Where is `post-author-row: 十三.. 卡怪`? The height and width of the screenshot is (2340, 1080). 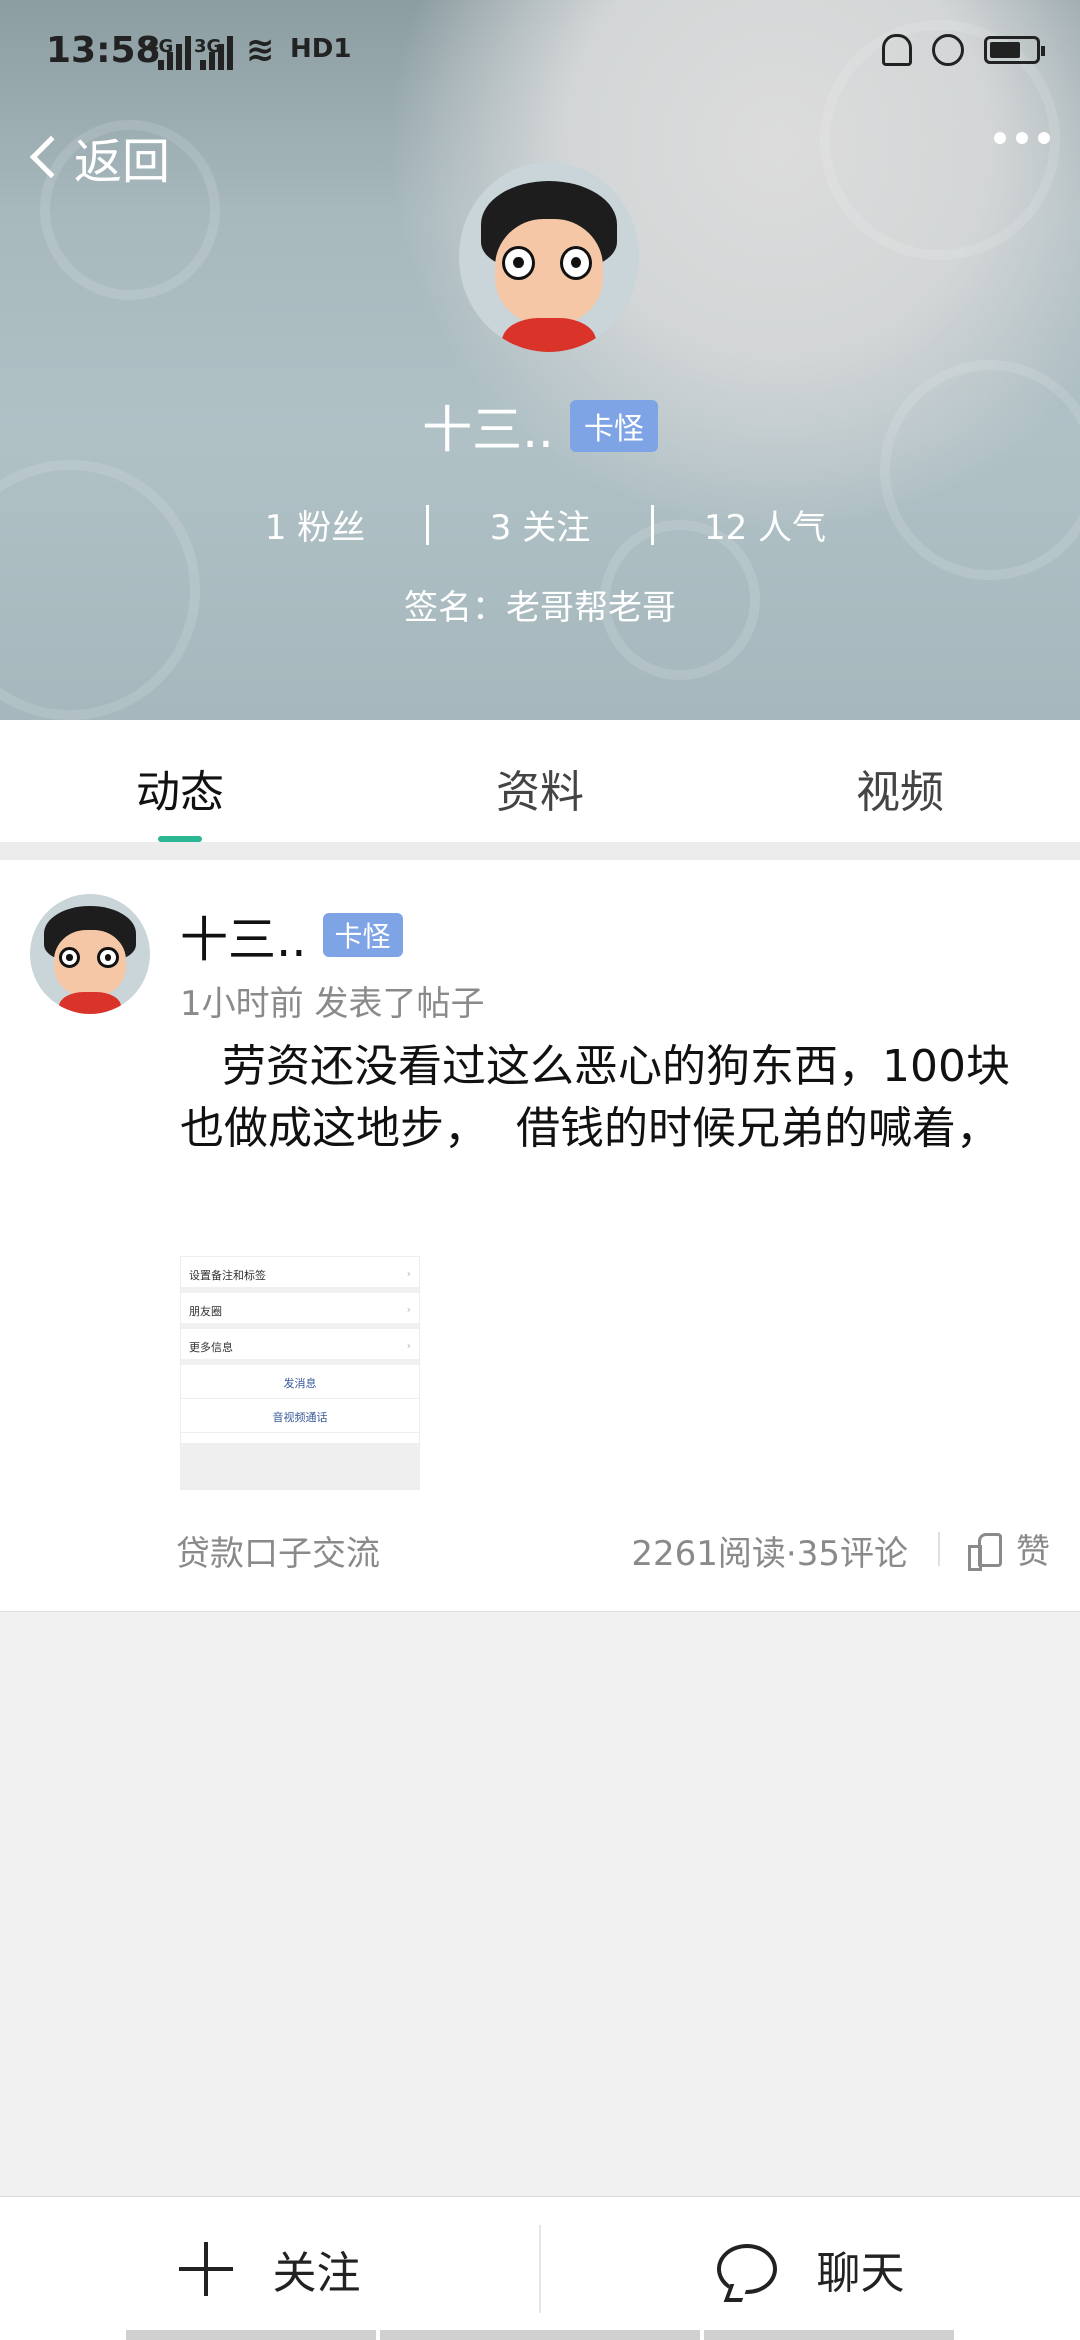
post-author-row: 十三.. 卡怪 is located at coordinates (291, 935).